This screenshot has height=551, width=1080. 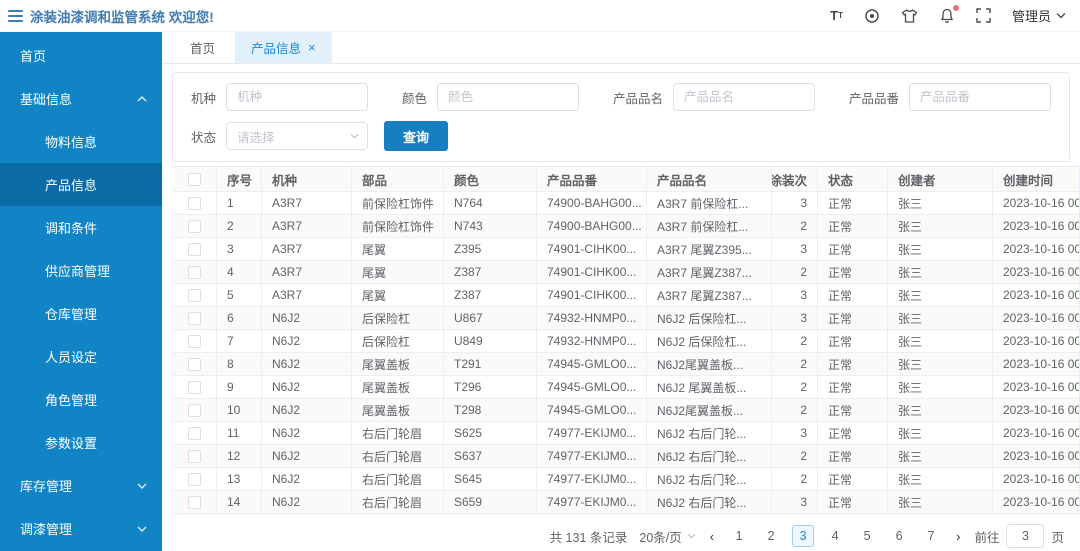 What do you see at coordinates (795, 249) in the screenshot?
I see `cell-coats: 3` at bounding box center [795, 249].